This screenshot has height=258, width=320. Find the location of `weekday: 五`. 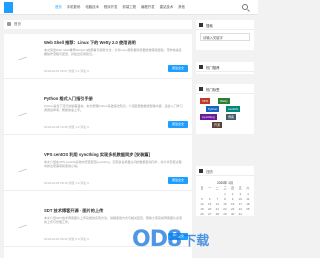

weekday: 五 is located at coordinates (240, 188).